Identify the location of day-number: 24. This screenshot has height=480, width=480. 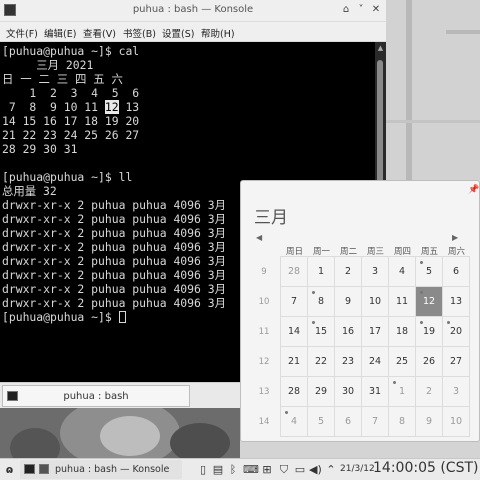
(375, 361).